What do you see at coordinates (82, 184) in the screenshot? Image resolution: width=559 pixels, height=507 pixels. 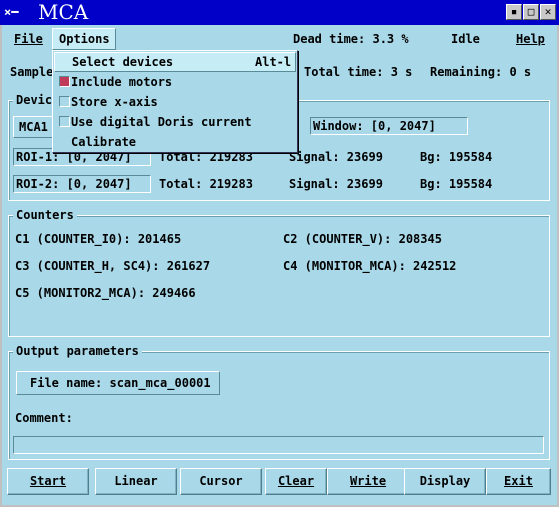 I see `roi2-field: ROI-2: [0, 2047]` at bounding box center [82, 184].